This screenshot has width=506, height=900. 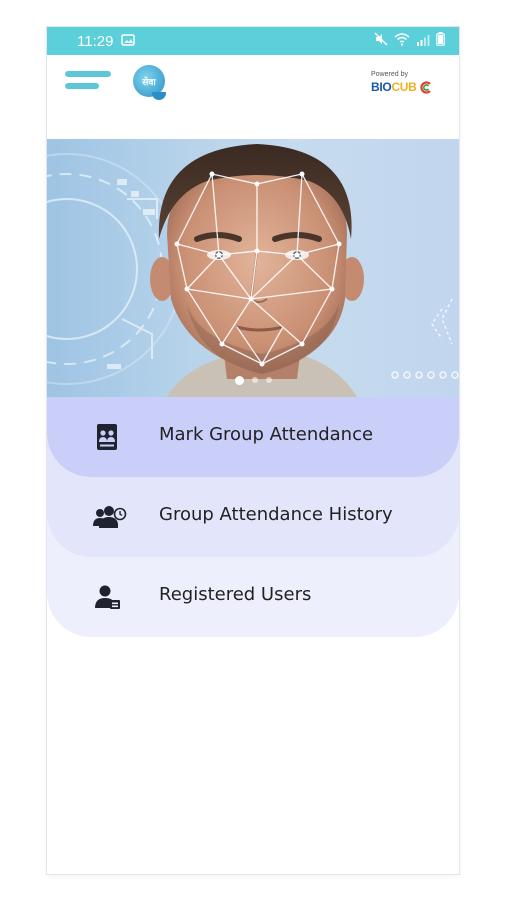 I want to click on brand-bio-text: BIO, so click(x=381, y=87).